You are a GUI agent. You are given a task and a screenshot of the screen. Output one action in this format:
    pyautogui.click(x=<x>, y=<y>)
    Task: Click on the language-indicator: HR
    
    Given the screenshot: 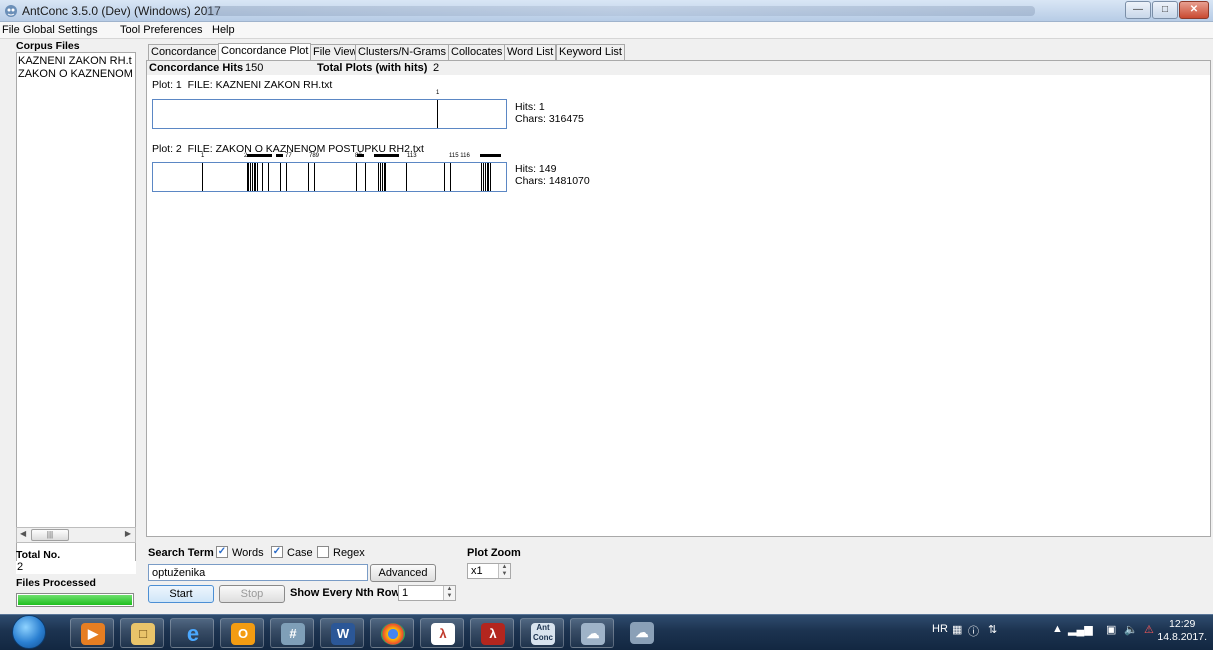 What is the action you would take?
    pyautogui.click(x=940, y=629)
    